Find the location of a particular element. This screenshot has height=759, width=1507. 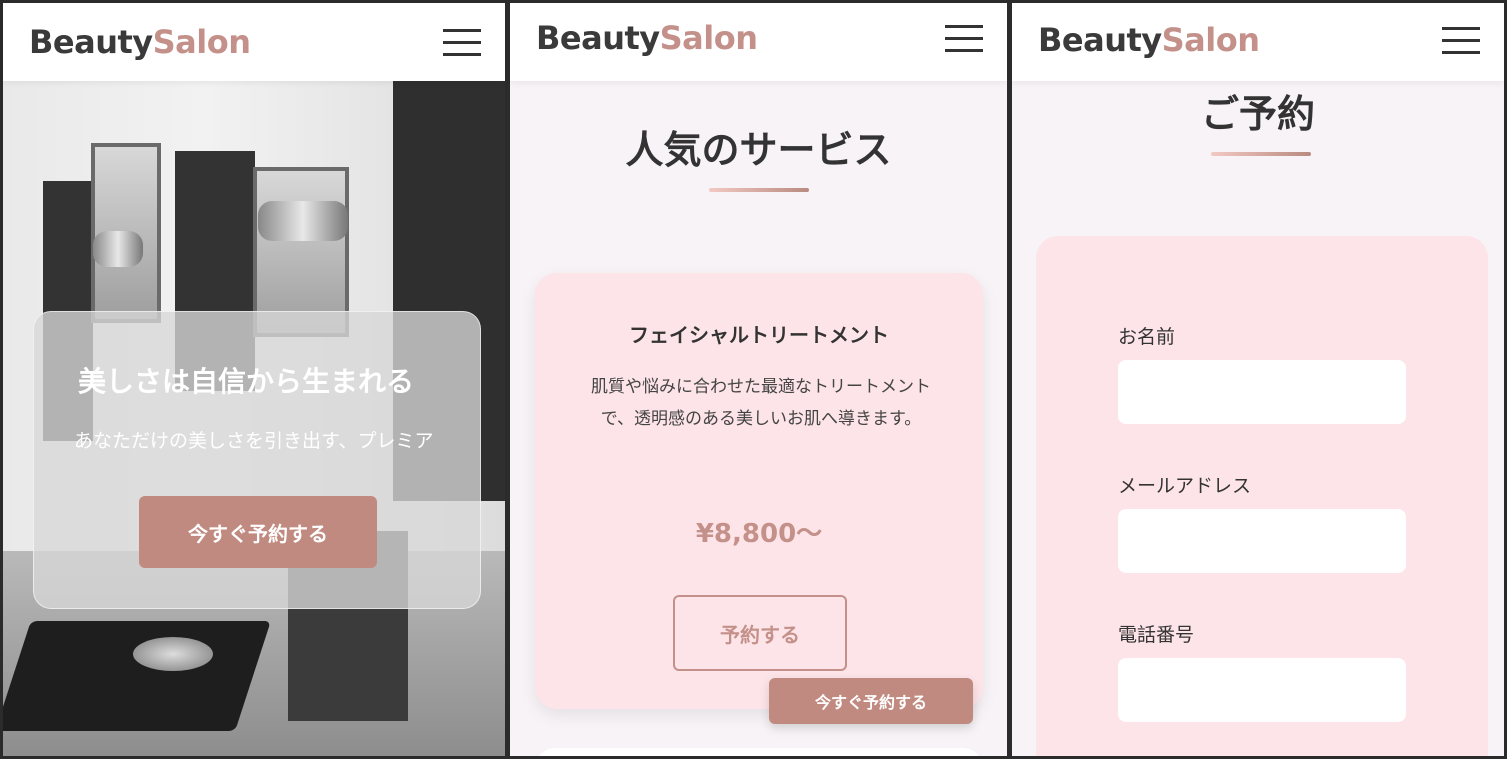

phone-label: 電話番号 is located at coordinates (1156, 635).